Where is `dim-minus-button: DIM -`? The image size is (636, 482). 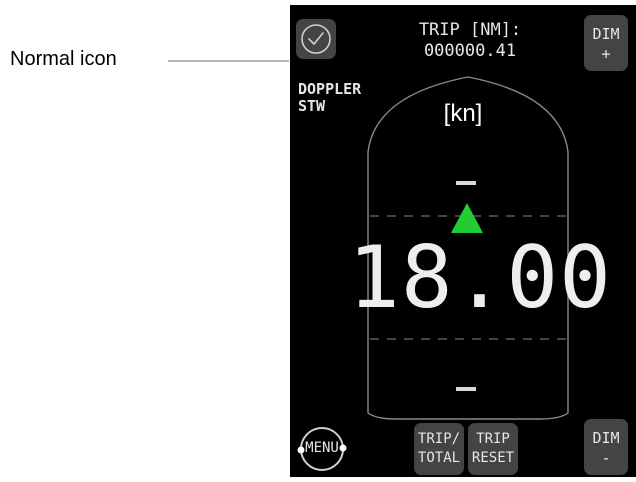
dim-minus-button: DIM - is located at coordinates (606, 447).